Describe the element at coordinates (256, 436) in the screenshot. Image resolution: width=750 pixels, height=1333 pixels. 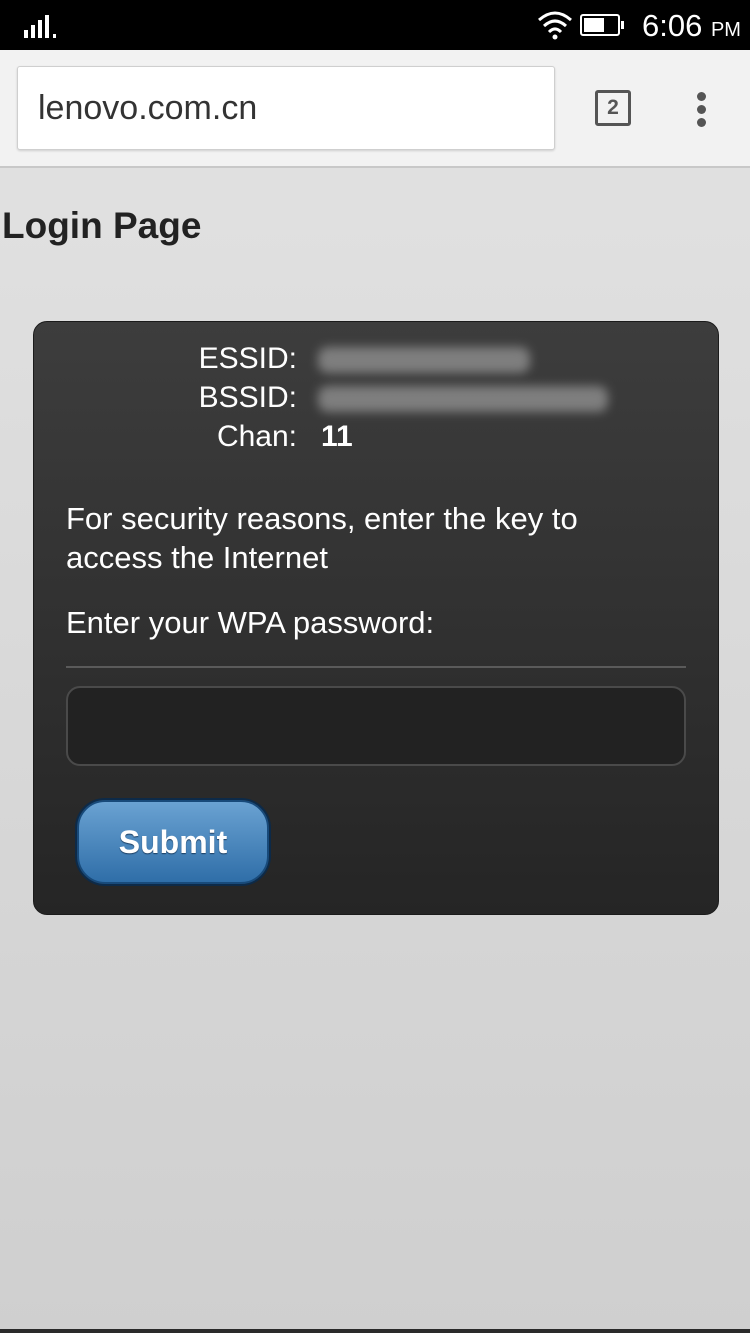
I see `chan-label: Chan:` at that location.